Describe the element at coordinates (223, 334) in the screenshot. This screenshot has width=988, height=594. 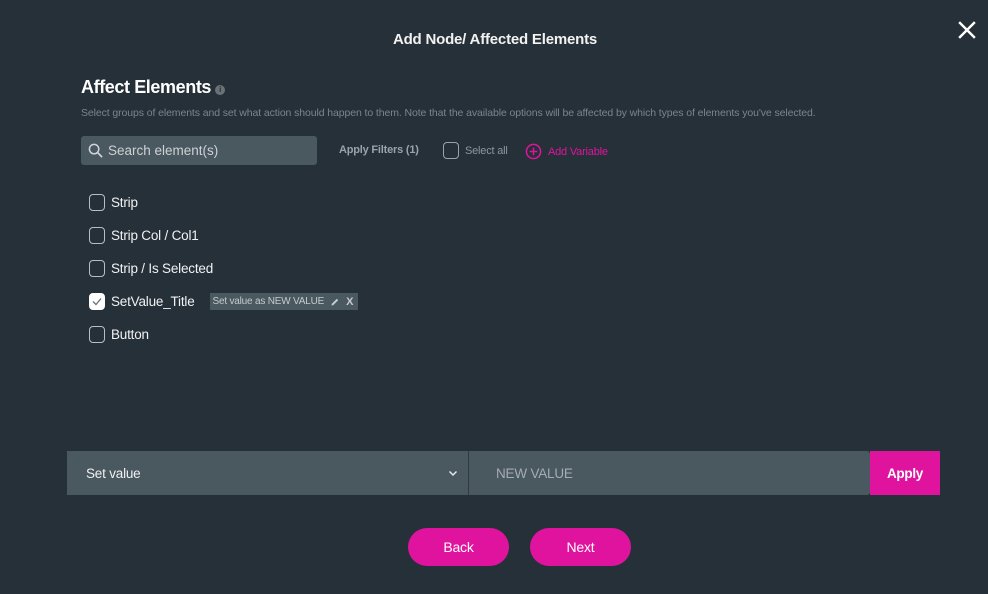
I see `list-item: Button` at that location.